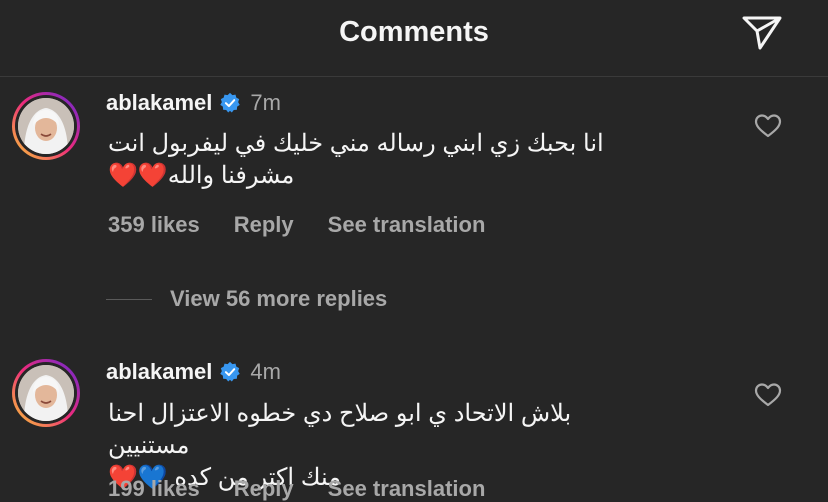  What do you see at coordinates (296, 225) in the screenshot?
I see `comment-actions: 359 likes Reply See translation` at bounding box center [296, 225].